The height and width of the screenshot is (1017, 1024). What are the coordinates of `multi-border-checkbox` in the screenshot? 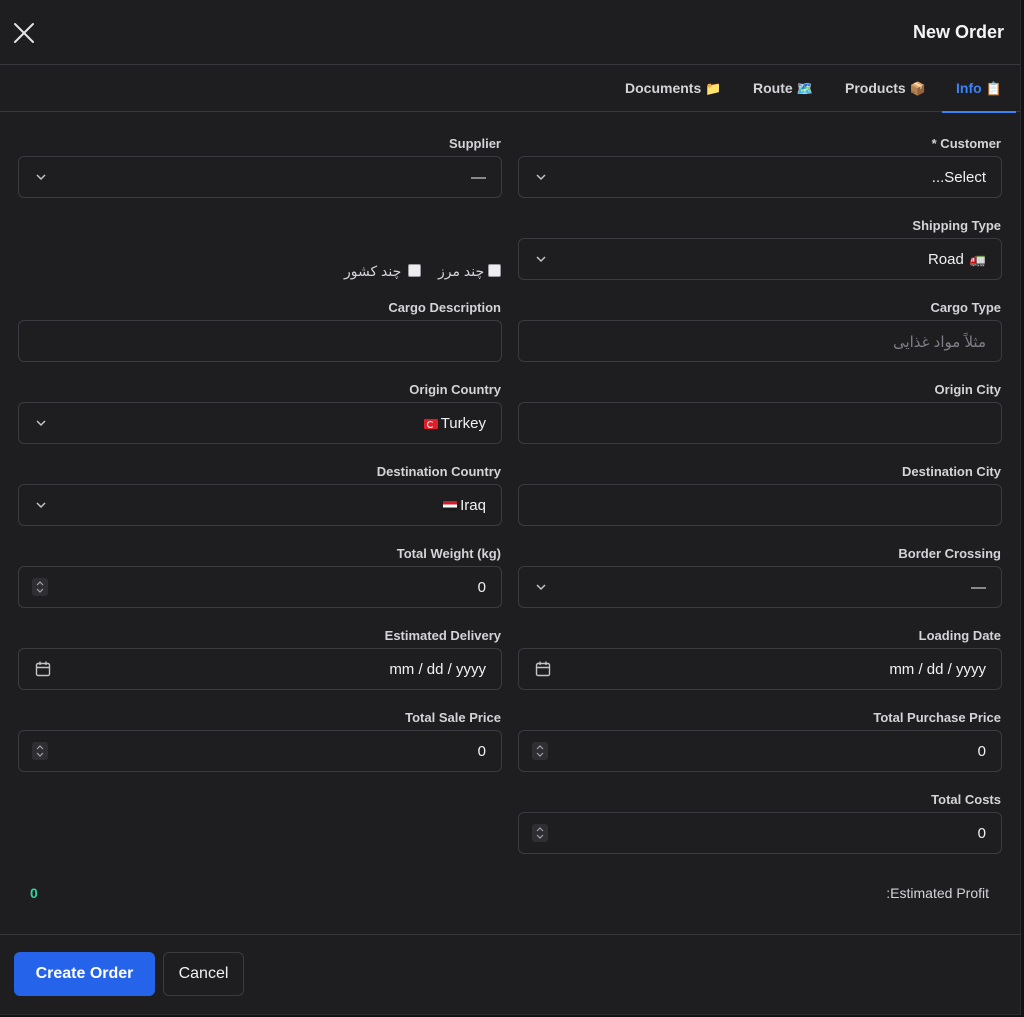 It's located at (494, 270).